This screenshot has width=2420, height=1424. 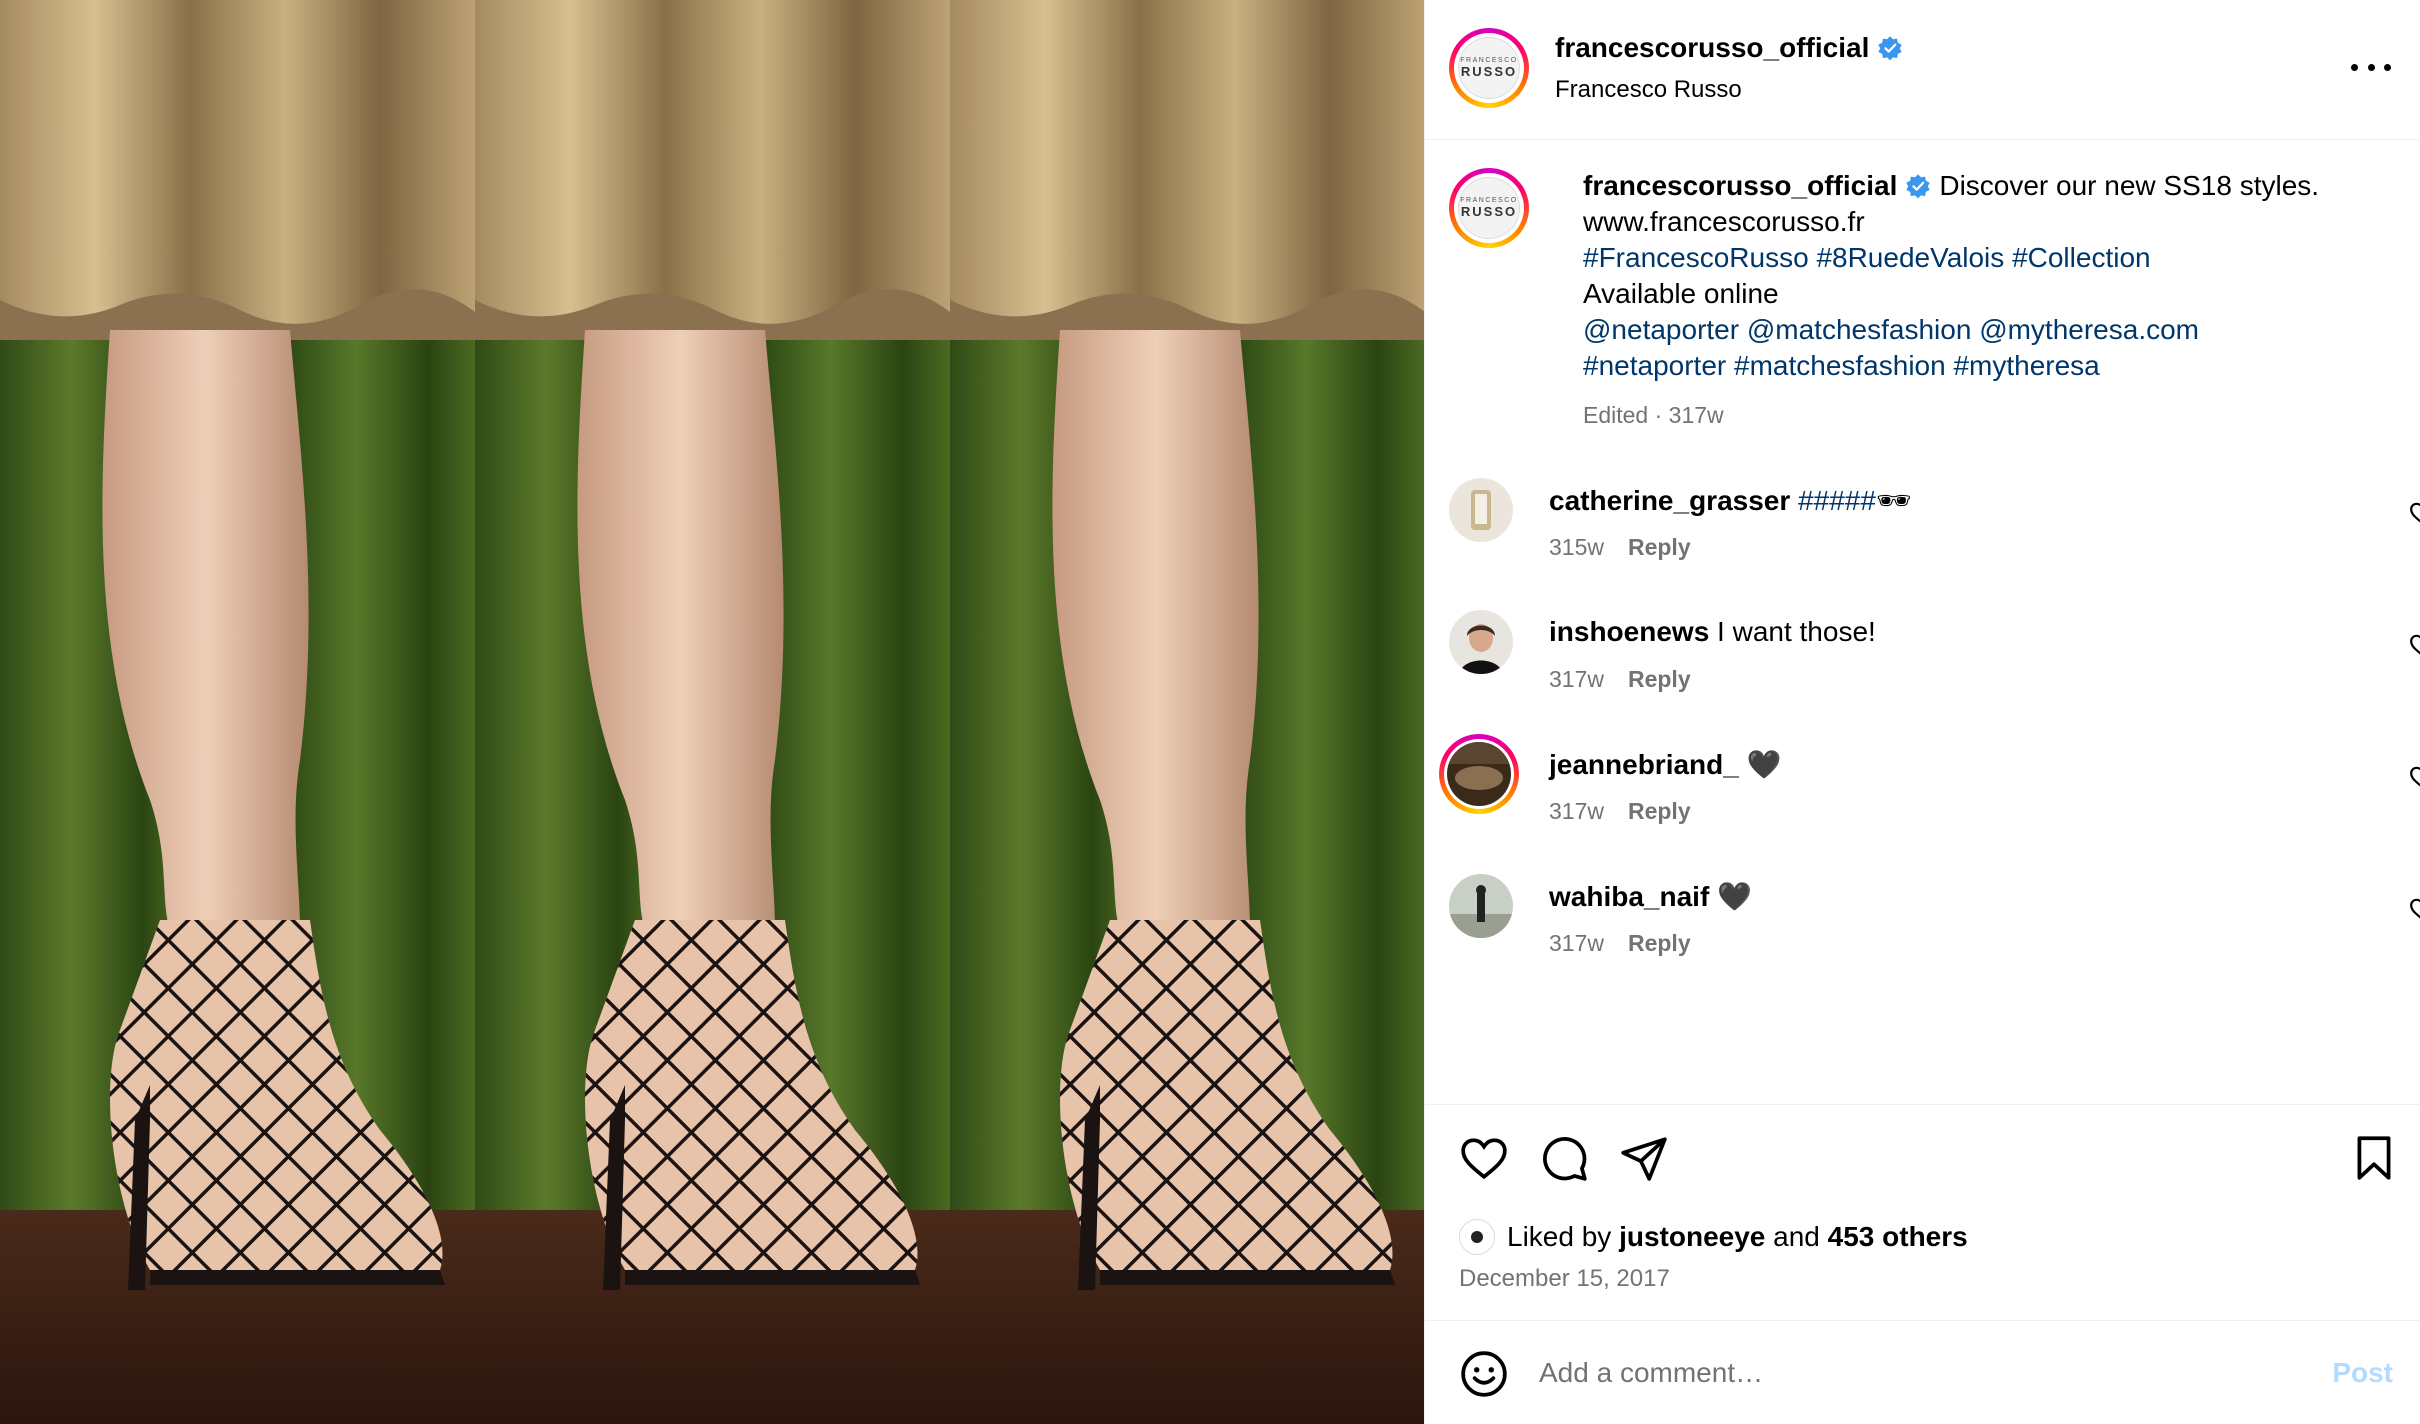 I want to click on post-button: Post, so click(x=2362, y=1373).